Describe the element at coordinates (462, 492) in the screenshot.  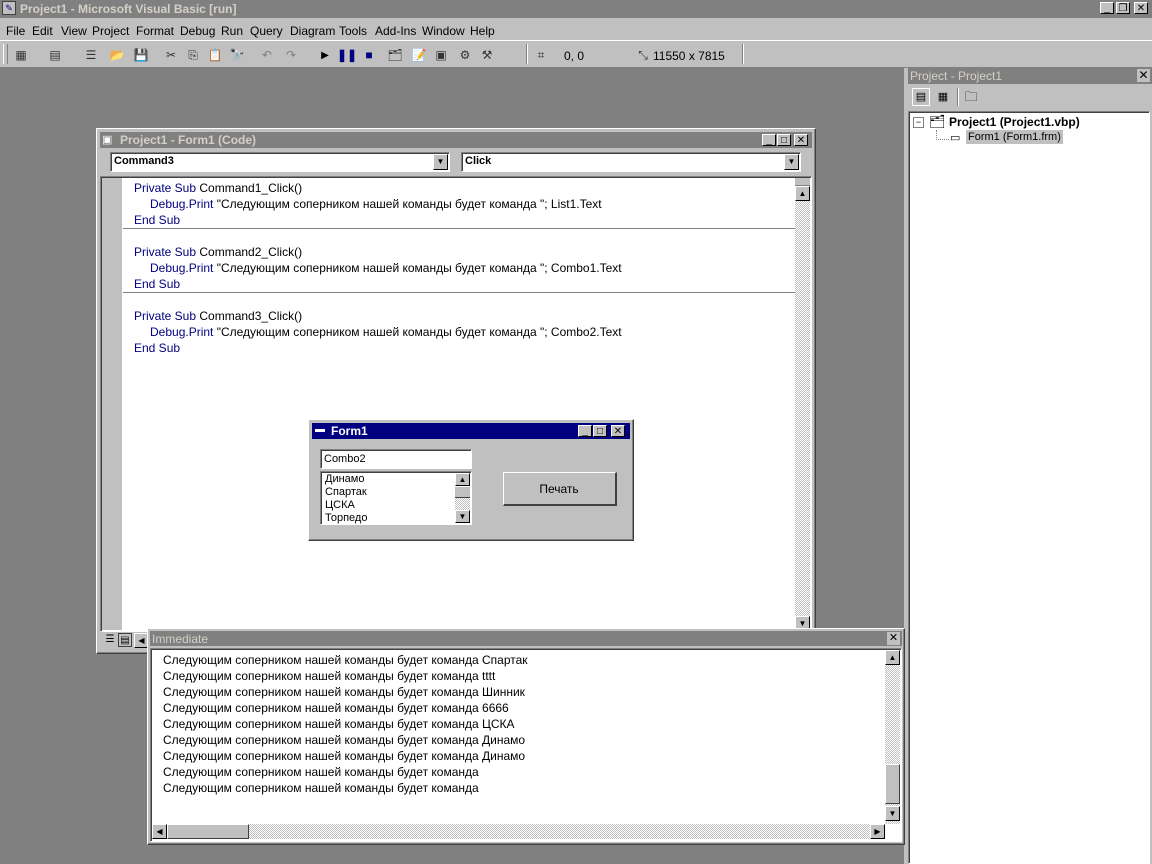
I see `list1-scroll-thumb` at that location.